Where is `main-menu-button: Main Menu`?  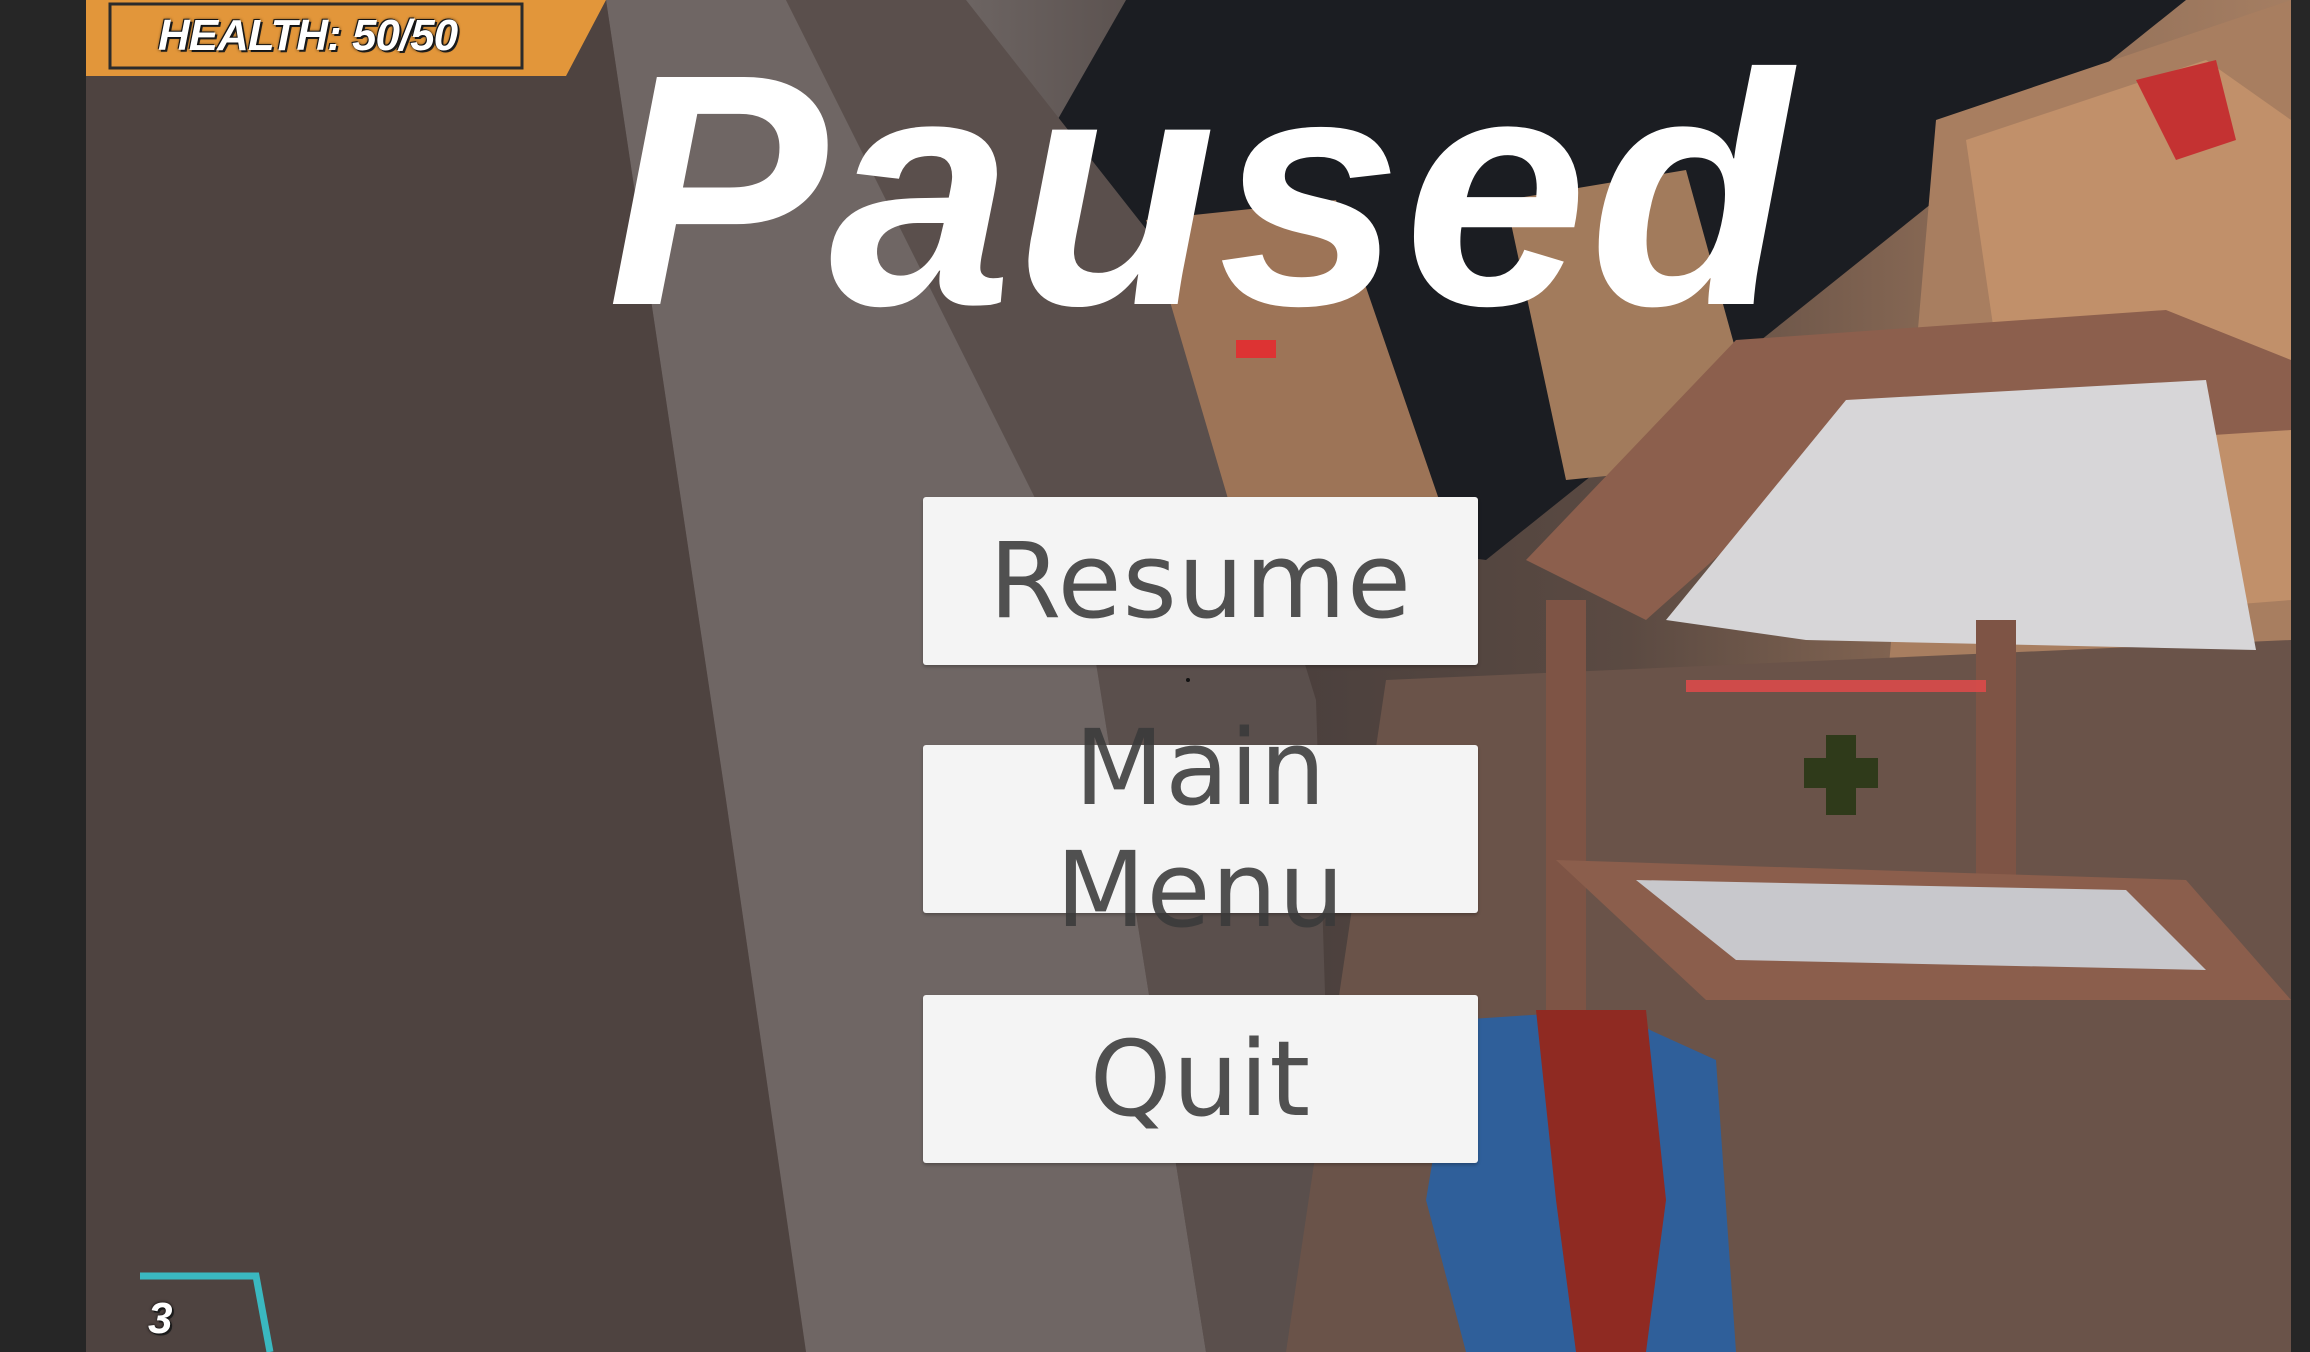
main-menu-button: Main Menu is located at coordinates (1200, 829).